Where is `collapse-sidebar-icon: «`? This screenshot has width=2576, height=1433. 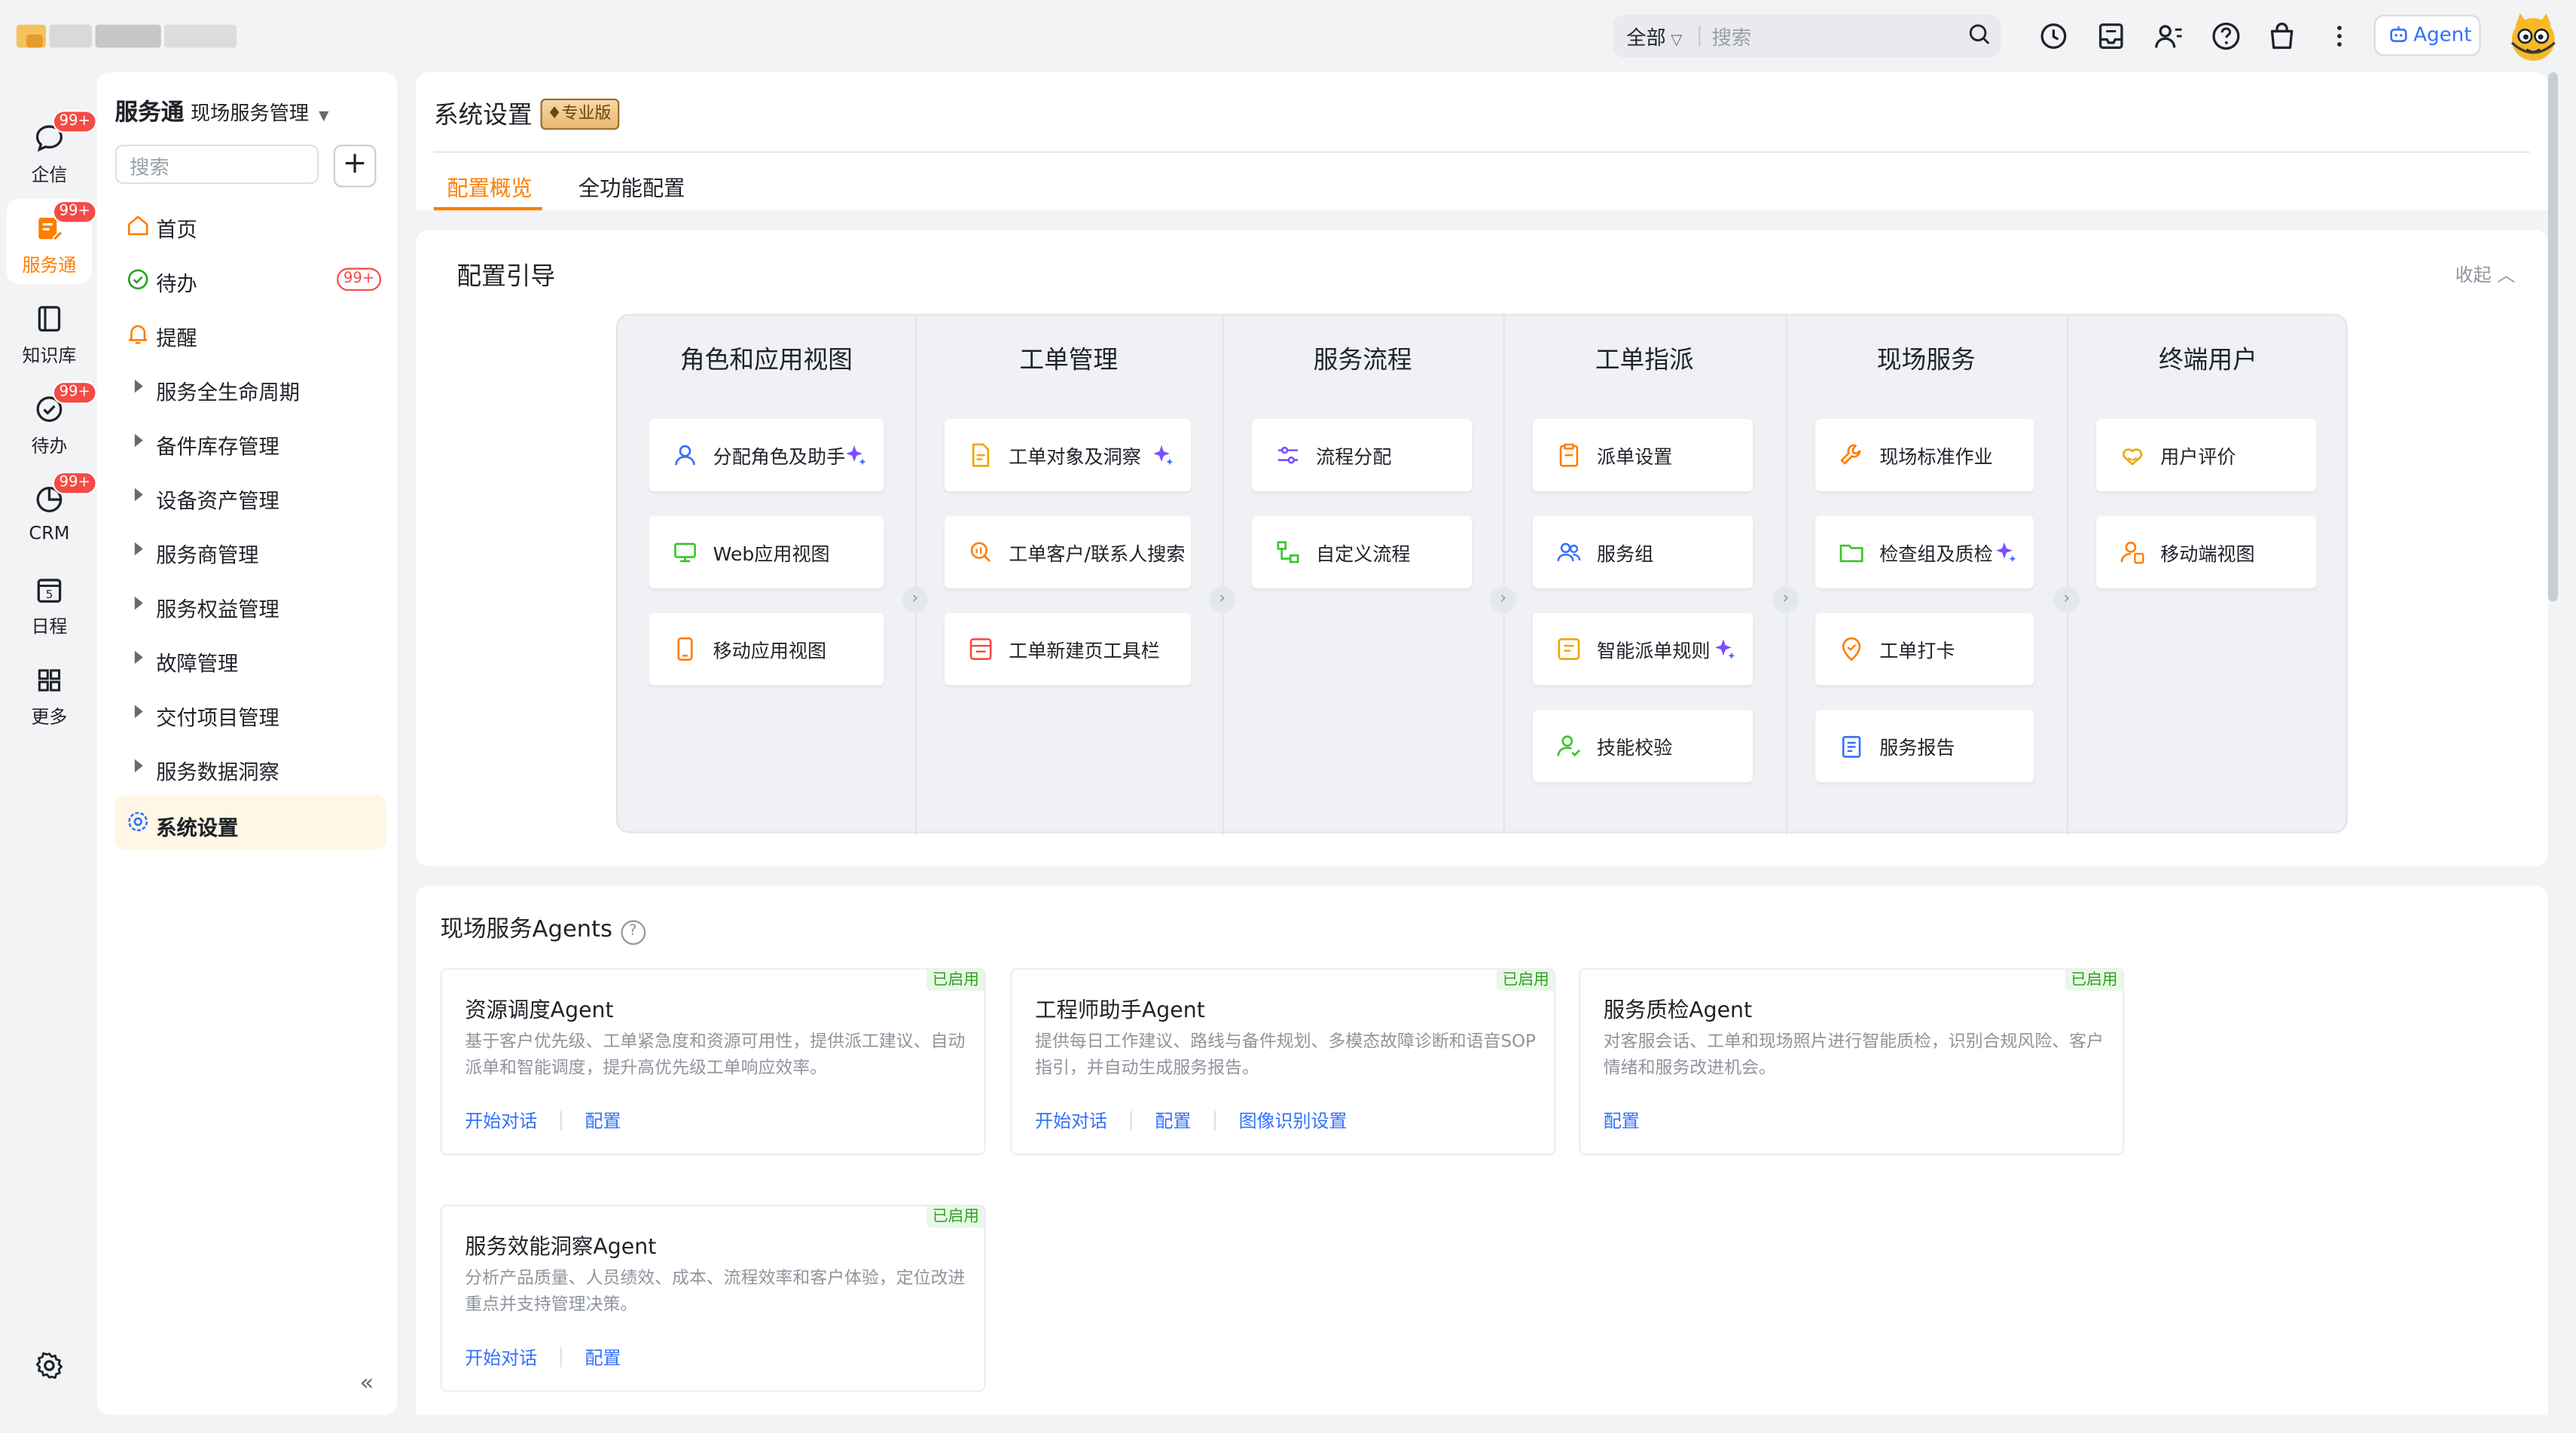 collapse-sidebar-icon: « is located at coordinates (367, 1383).